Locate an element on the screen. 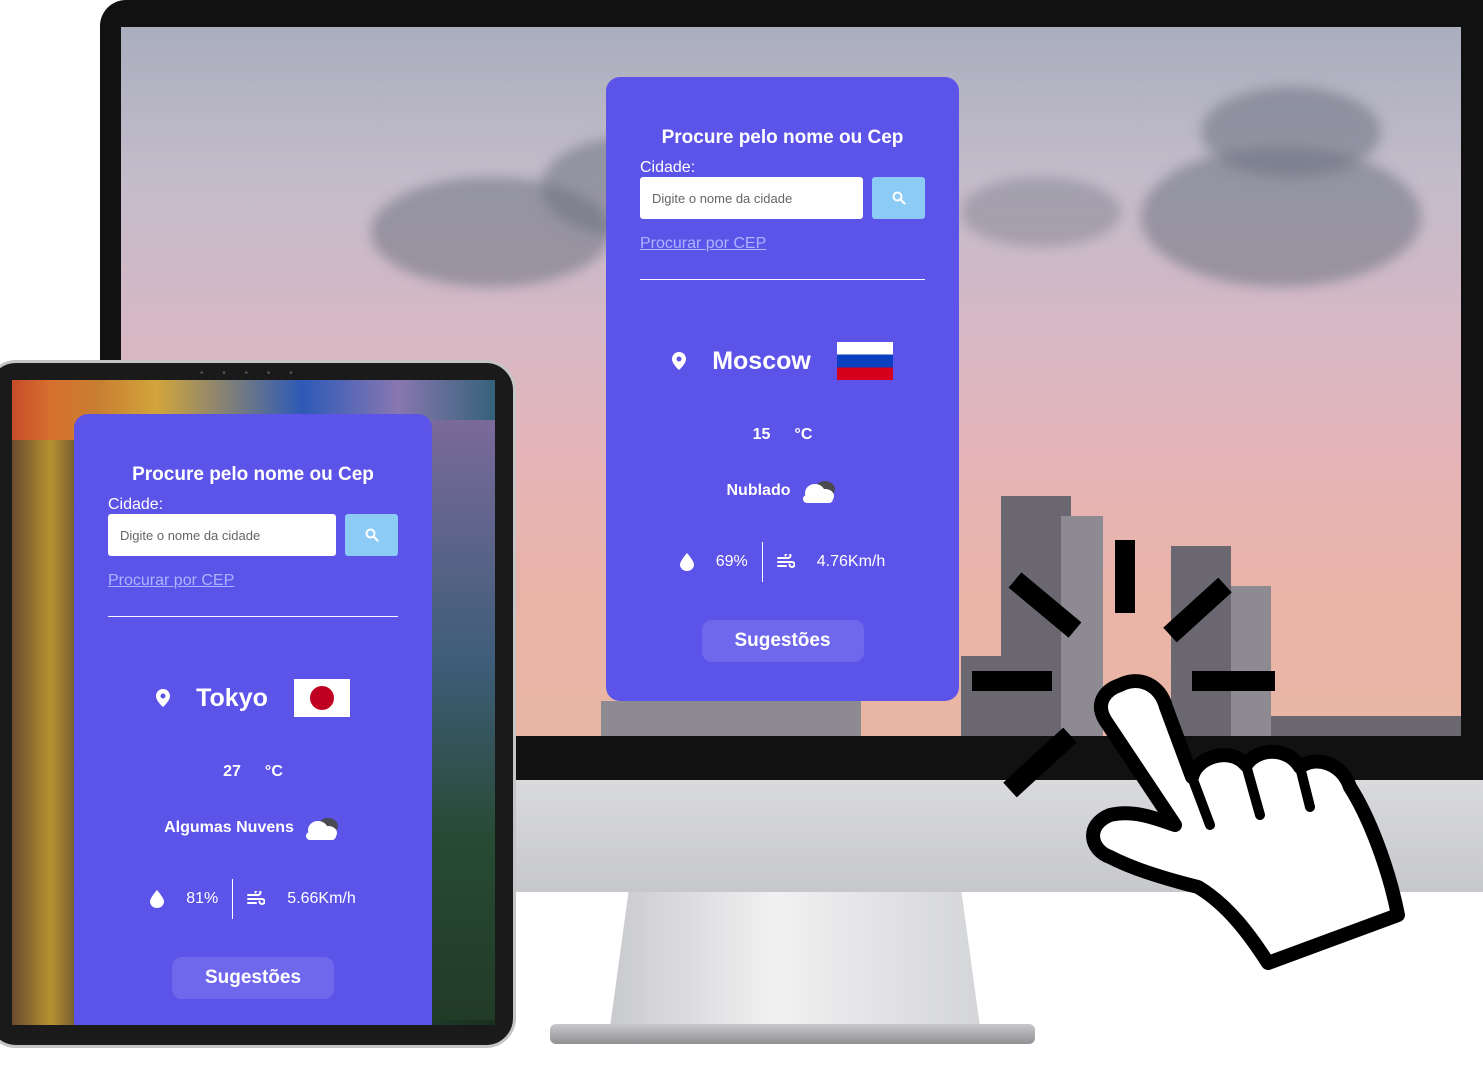 The image size is (1483, 1067). wind-stat: 5.66Km/h is located at coordinates (301, 899).